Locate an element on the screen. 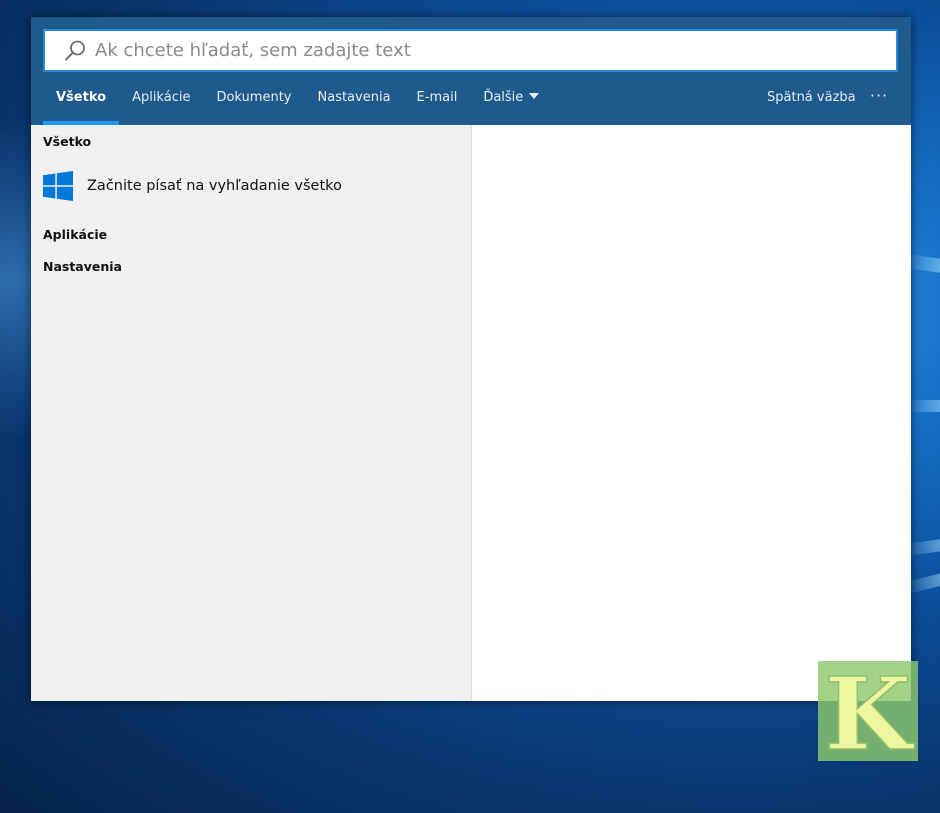 The image size is (940, 813). tab-apps: Aplikácie is located at coordinates (161, 104).